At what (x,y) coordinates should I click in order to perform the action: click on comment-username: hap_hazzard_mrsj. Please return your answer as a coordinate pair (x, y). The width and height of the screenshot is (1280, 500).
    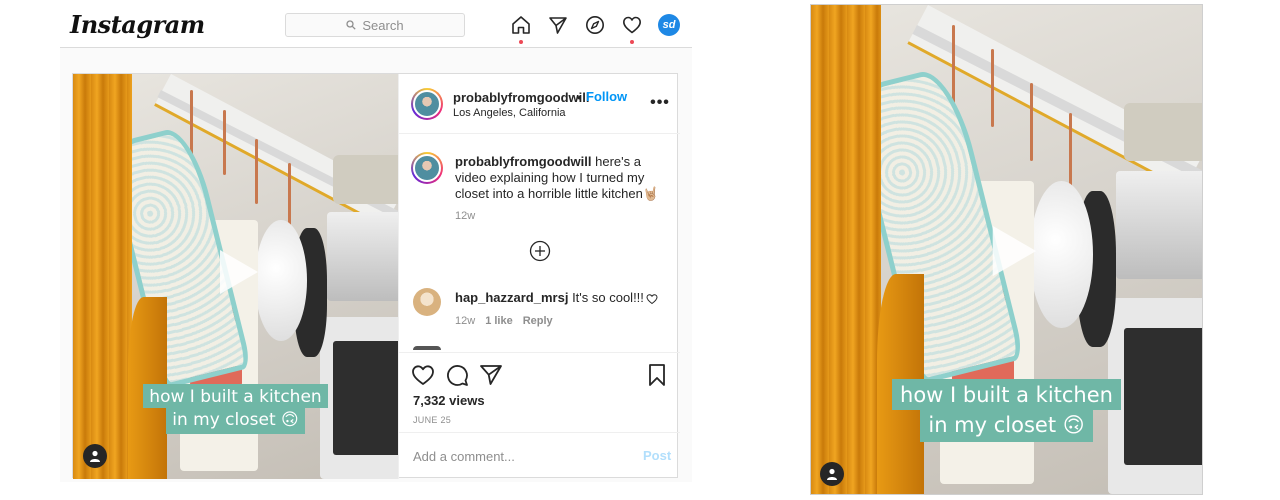
    Looking at the image, I should click on (511, 297).